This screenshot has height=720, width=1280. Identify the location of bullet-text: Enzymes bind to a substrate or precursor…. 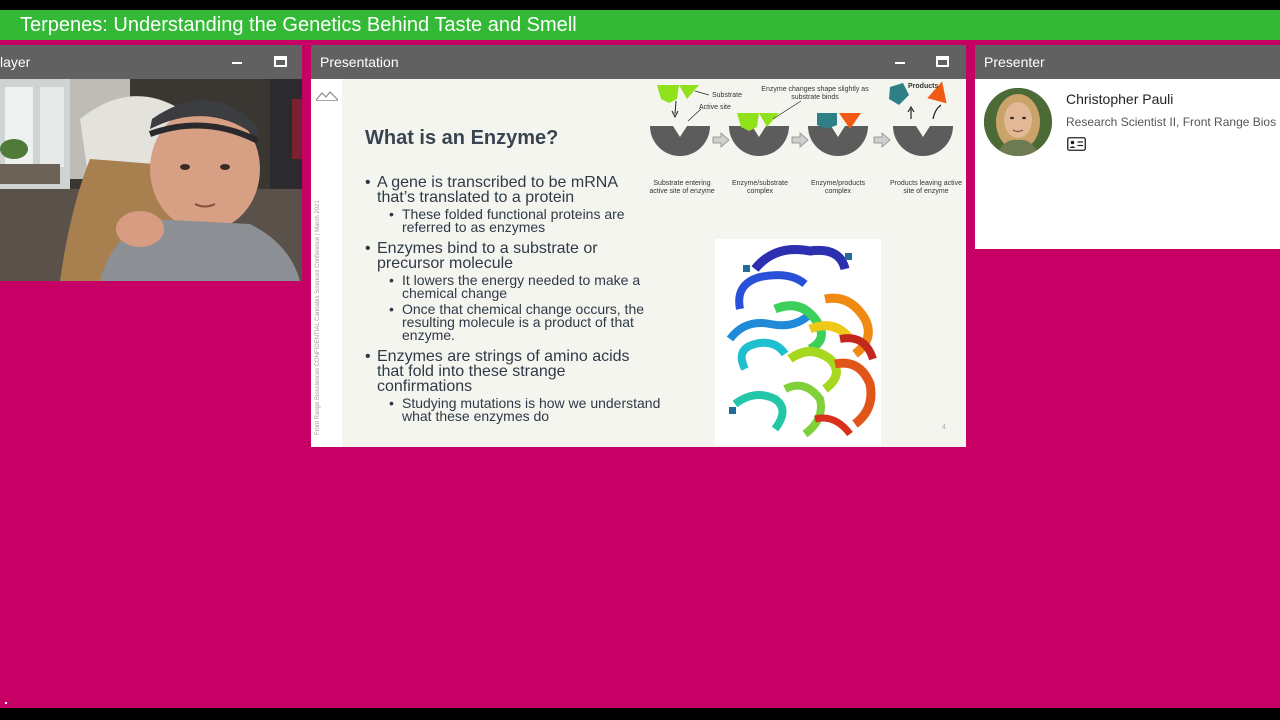
(487, 256).